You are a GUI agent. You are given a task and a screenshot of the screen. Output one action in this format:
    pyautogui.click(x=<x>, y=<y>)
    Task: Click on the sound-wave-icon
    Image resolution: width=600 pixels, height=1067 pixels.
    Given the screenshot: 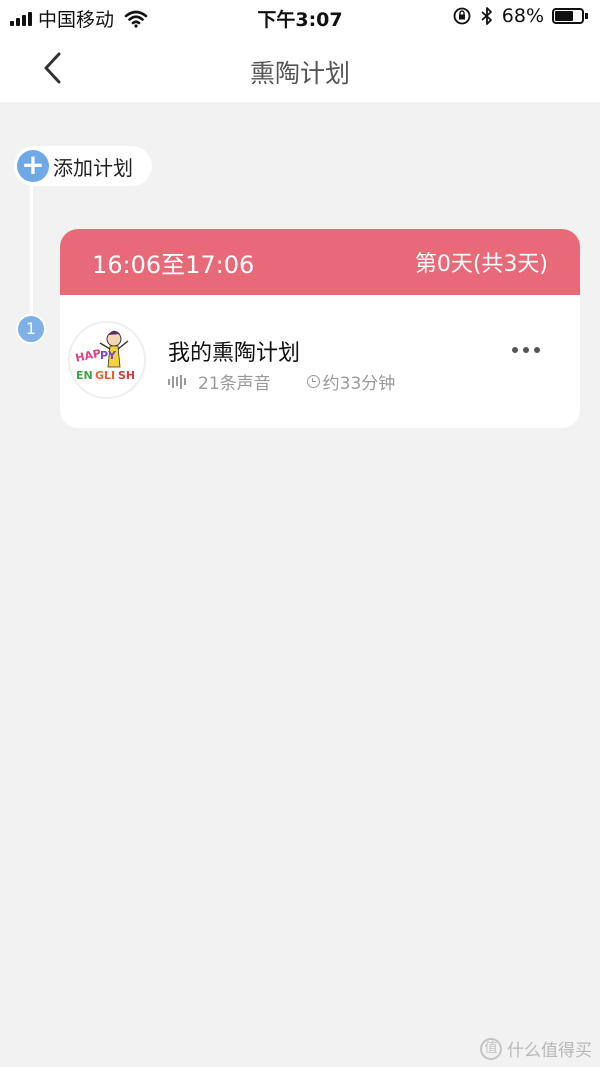 What is the action you would take?
    pyautogui.click(x=177, y=381)
    